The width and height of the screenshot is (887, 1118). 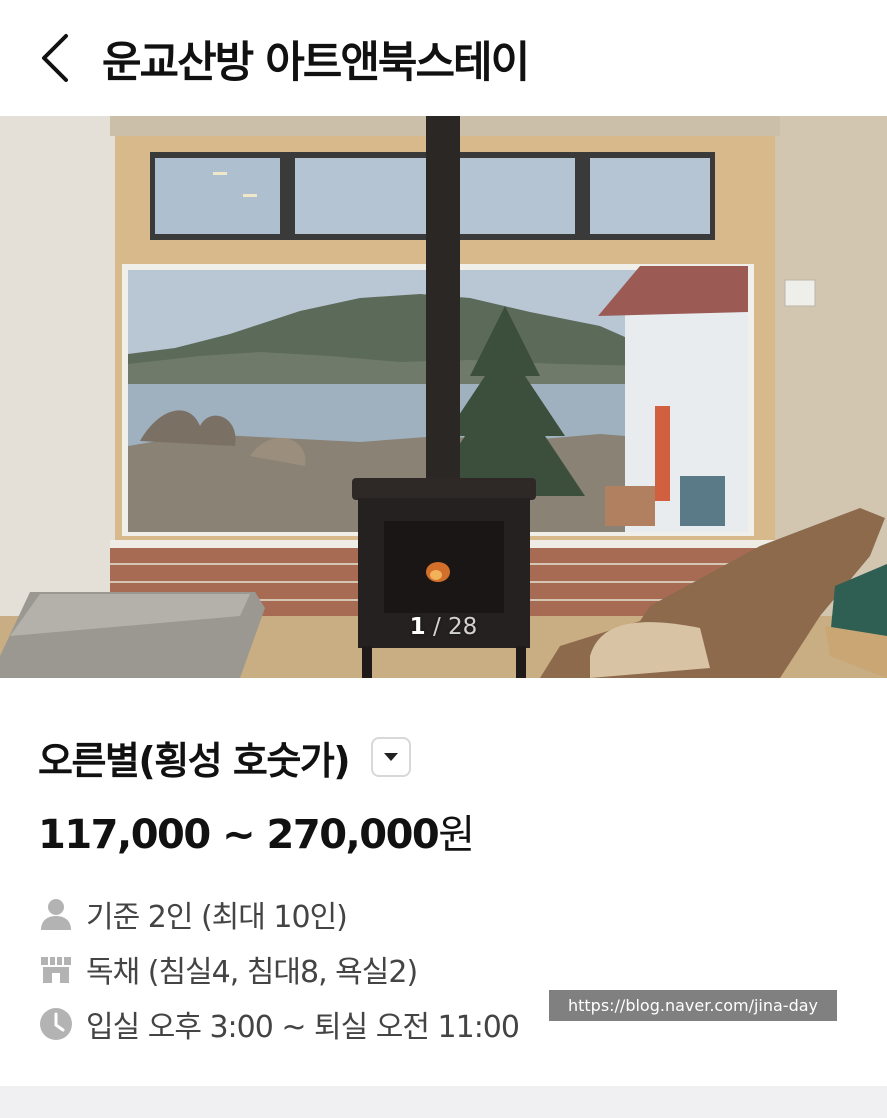 I want to click on checkin-text: 입실 오후 3:00 ~ 퇴실 오전 11:00, so click(x=303, y=1027).